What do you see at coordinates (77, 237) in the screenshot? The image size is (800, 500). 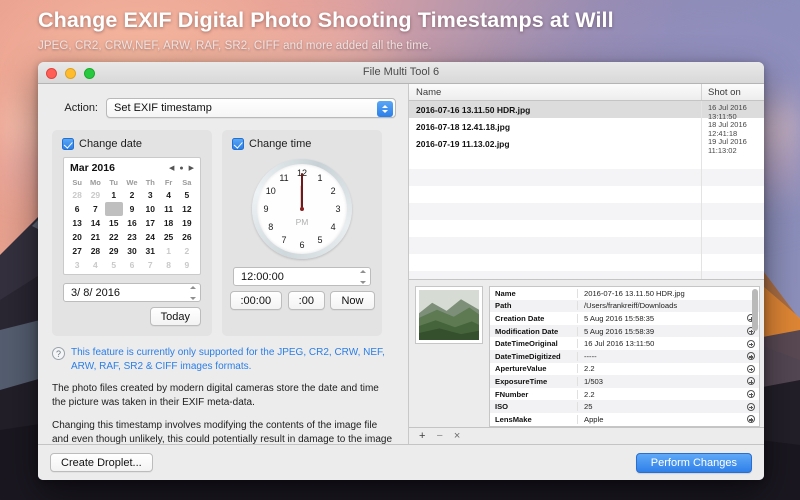 I see `calendar-day: 20` at bounding box center [77, 237].